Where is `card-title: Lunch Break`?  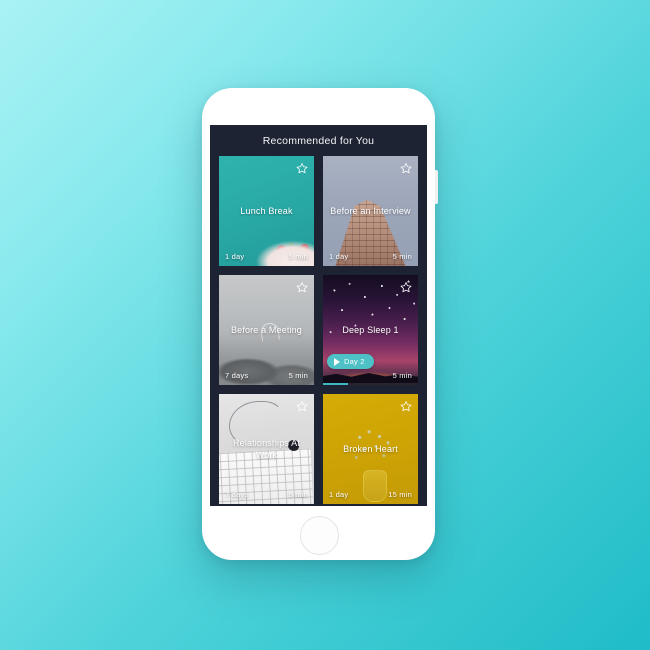 card-title: Lunch Break is located at coordinates (266, 211).